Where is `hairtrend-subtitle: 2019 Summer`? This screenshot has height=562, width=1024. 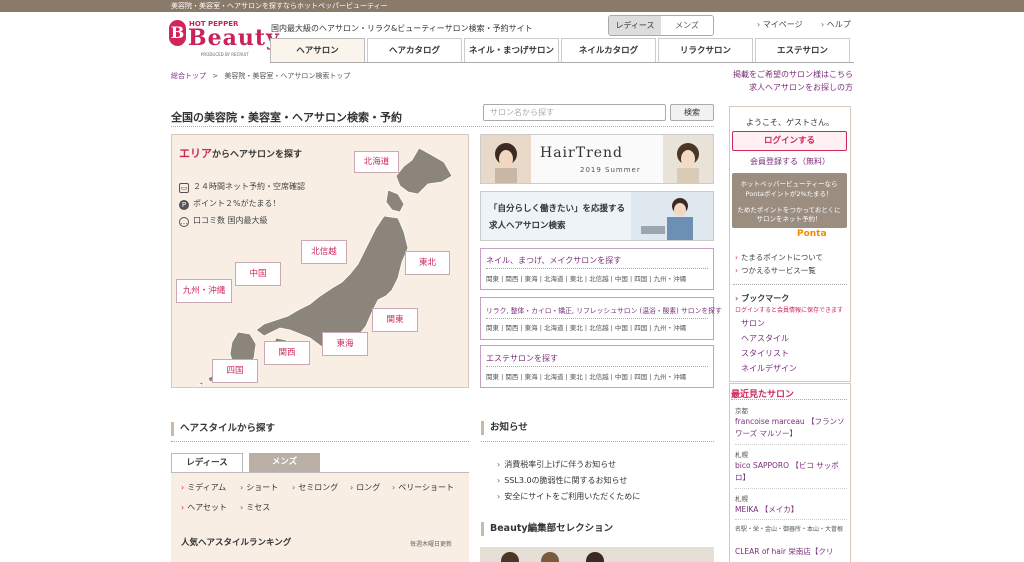
hairtrend-subtitle: 2019 Summer is located at coordinates (610, 170).